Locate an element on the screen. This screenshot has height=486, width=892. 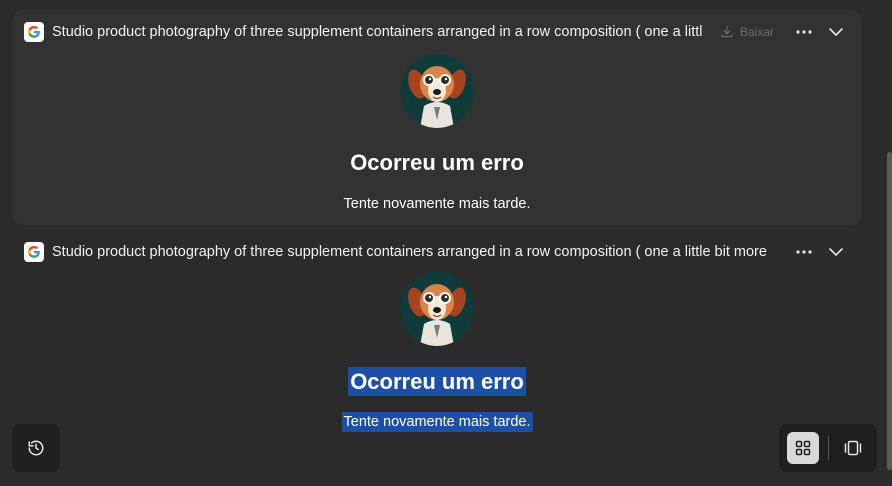
view-toggle is located at coordinates (828, 448).